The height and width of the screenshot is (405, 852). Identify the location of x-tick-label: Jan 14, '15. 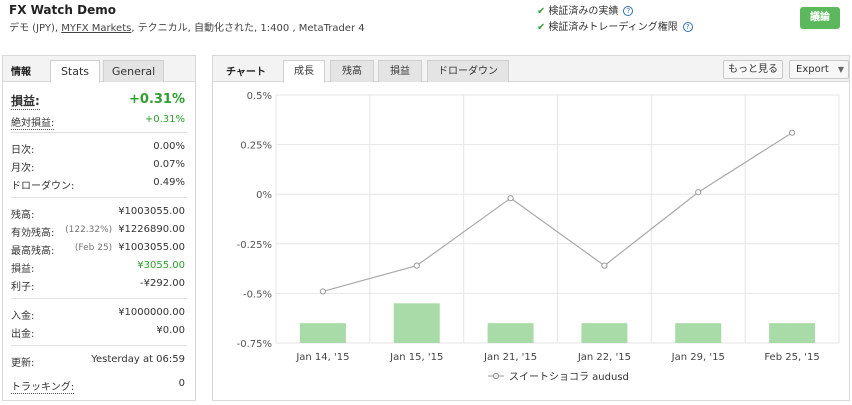
(322, 357).